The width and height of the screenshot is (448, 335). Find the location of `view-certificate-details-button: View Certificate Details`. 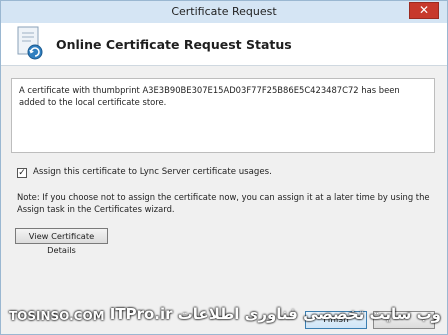

view-certificate-details-button: View Certificate Details is located at coordinates (61, 241).